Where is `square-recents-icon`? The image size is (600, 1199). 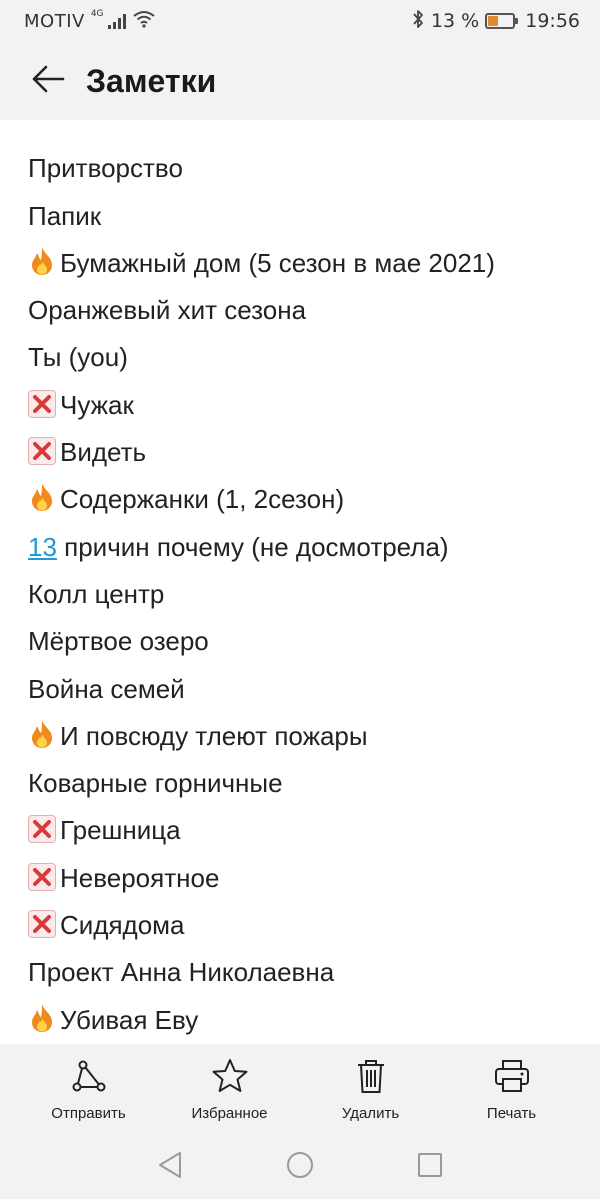
square-recents-icon is located at coordinates (430, 1167).